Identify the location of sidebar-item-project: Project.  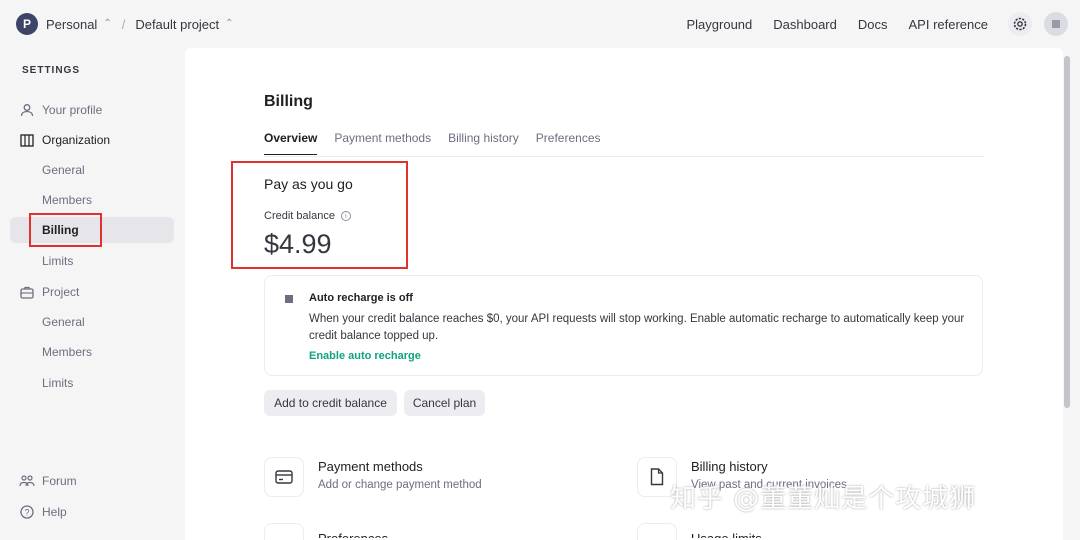
(92, 292).